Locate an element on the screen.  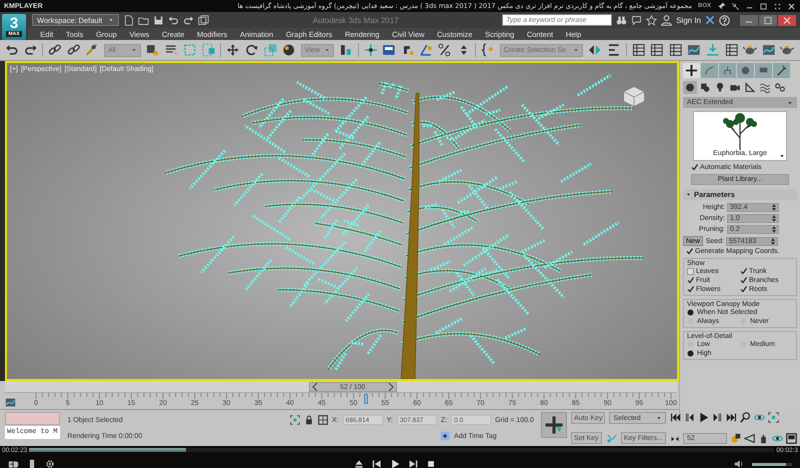
grip-icon is located at coordinates (777, 6).